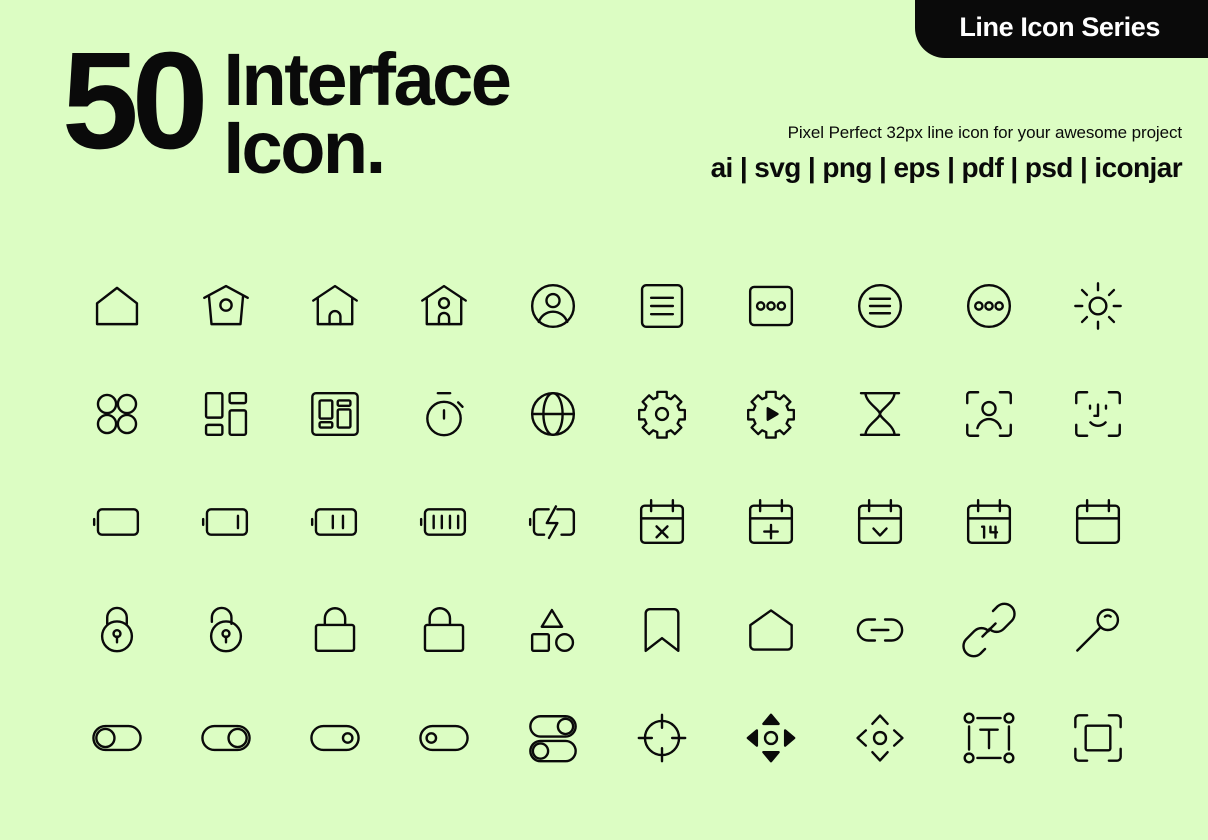 Image resolution: width=1208 pixels, height=840 pixels. I want to click on home-window-icon, so click(225, 306).